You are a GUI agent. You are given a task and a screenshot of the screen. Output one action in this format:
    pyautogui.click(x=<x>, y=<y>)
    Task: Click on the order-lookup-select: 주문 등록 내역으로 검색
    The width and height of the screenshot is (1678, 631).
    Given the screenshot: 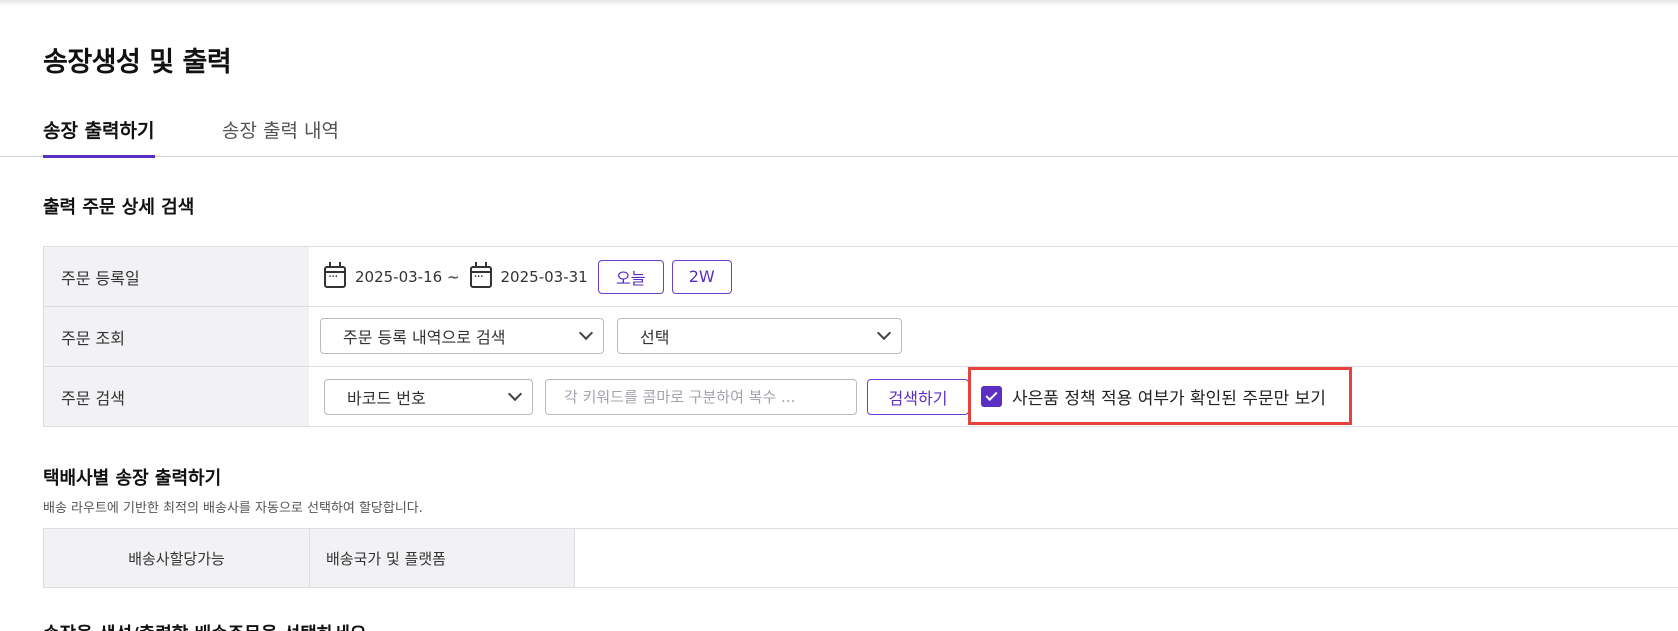 What is the action you would take?
    pyautogui.click(x=462, y=336)
    